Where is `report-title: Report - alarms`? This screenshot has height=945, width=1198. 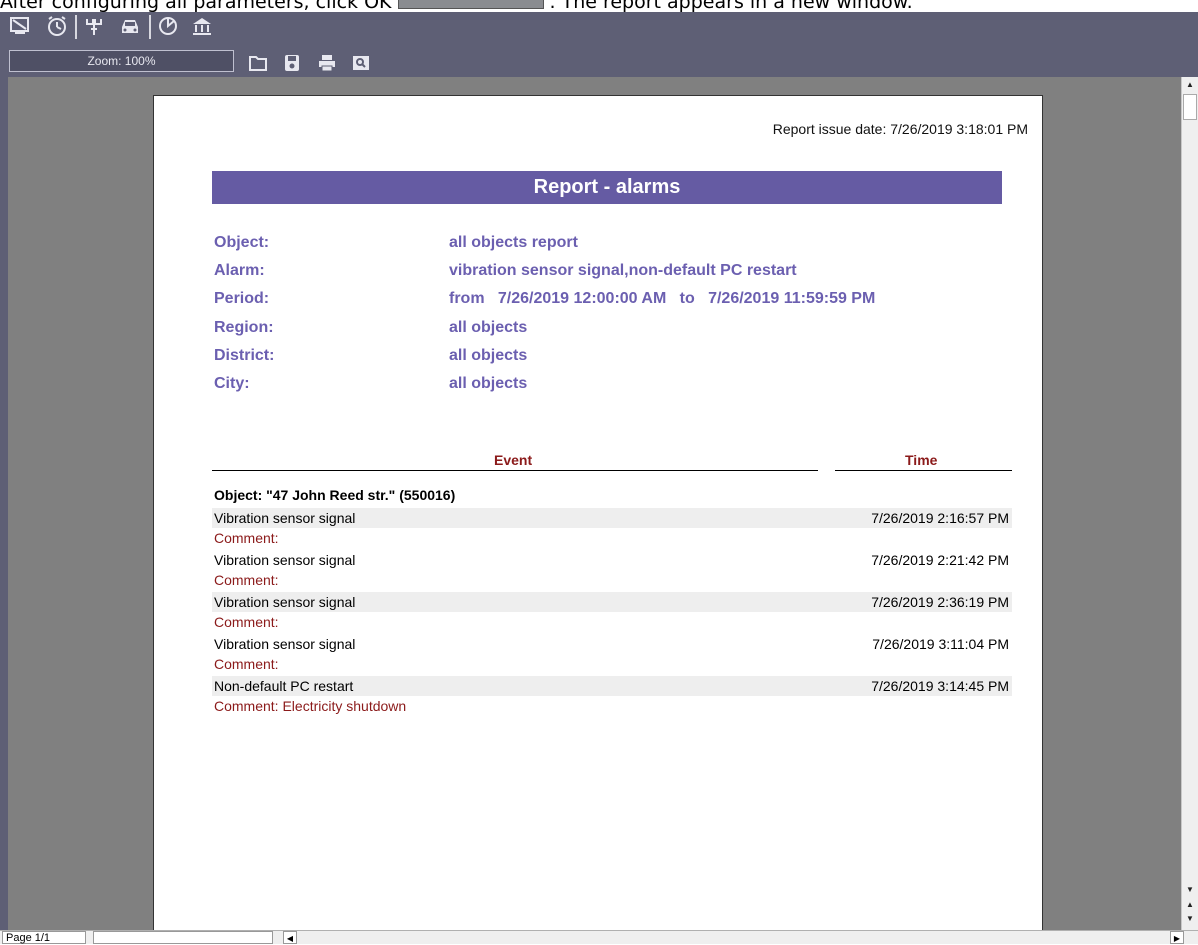 report-title: Report - alarms is located at coordinates (607, 187).